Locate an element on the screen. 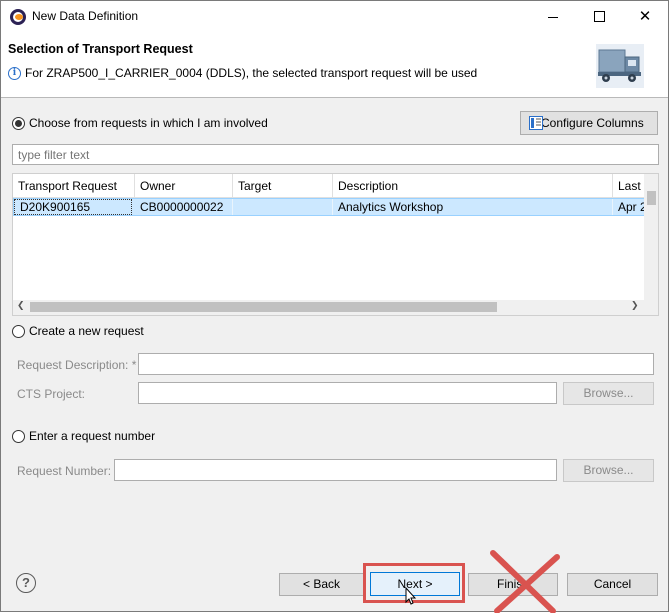 This screenshot has height=613, width=669. window-title: New Data Definition is located at coordinates (85, 16).